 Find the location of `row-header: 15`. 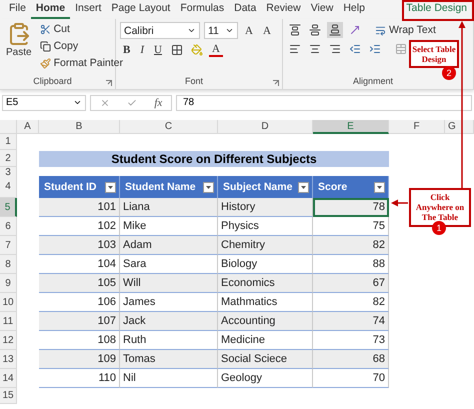

row-header: 15 is located at coordinates (8, 396).